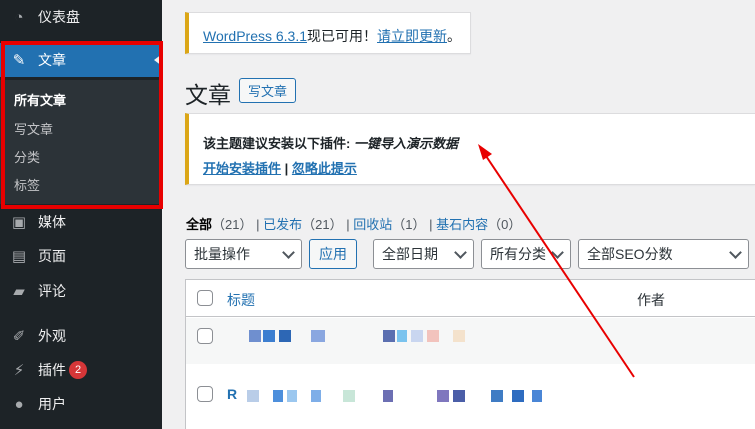 This screenshot has width=755, height=429. Describe the element at coordinates (255, 36) in the screenshot. I see `wordpress-version-link: WordPress 6.3.1` at that location.